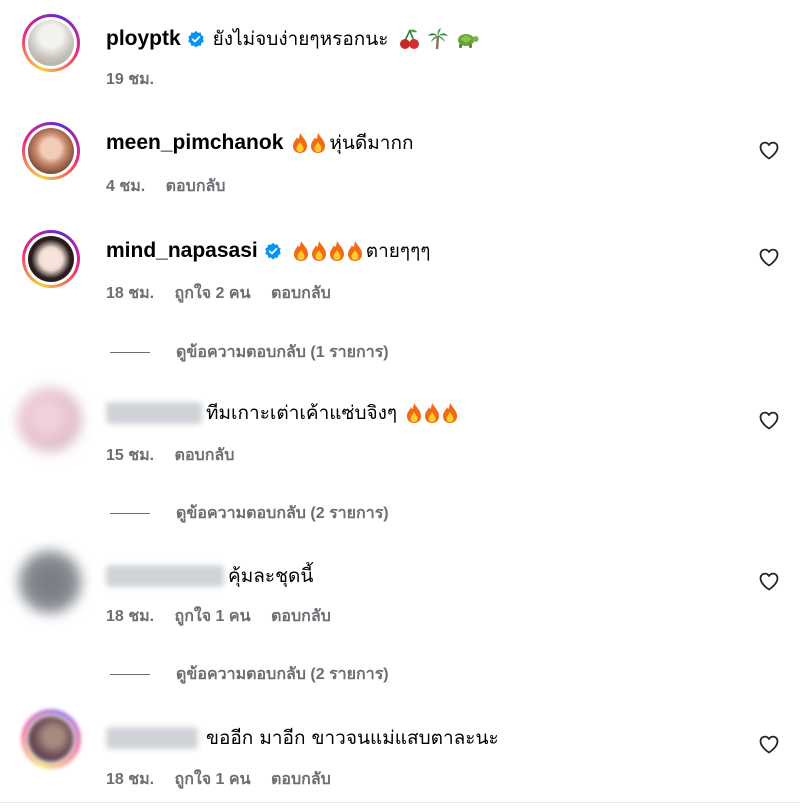  Describe the element at coordinates (194, 143) in the screenshot. I see `comment-username: meen_pimchanok` at that location.